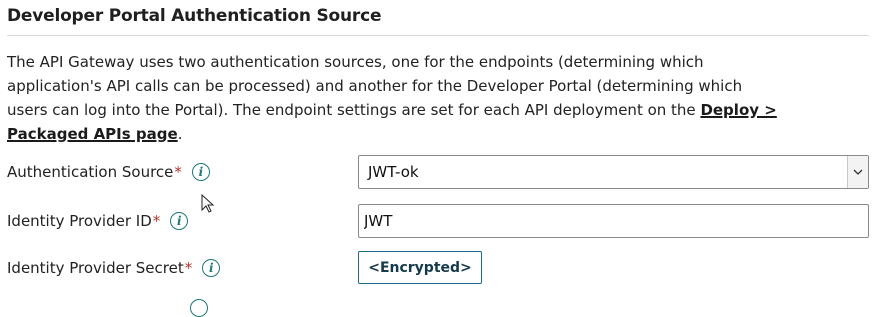  I want to click on info-icon, so click(199, 308).